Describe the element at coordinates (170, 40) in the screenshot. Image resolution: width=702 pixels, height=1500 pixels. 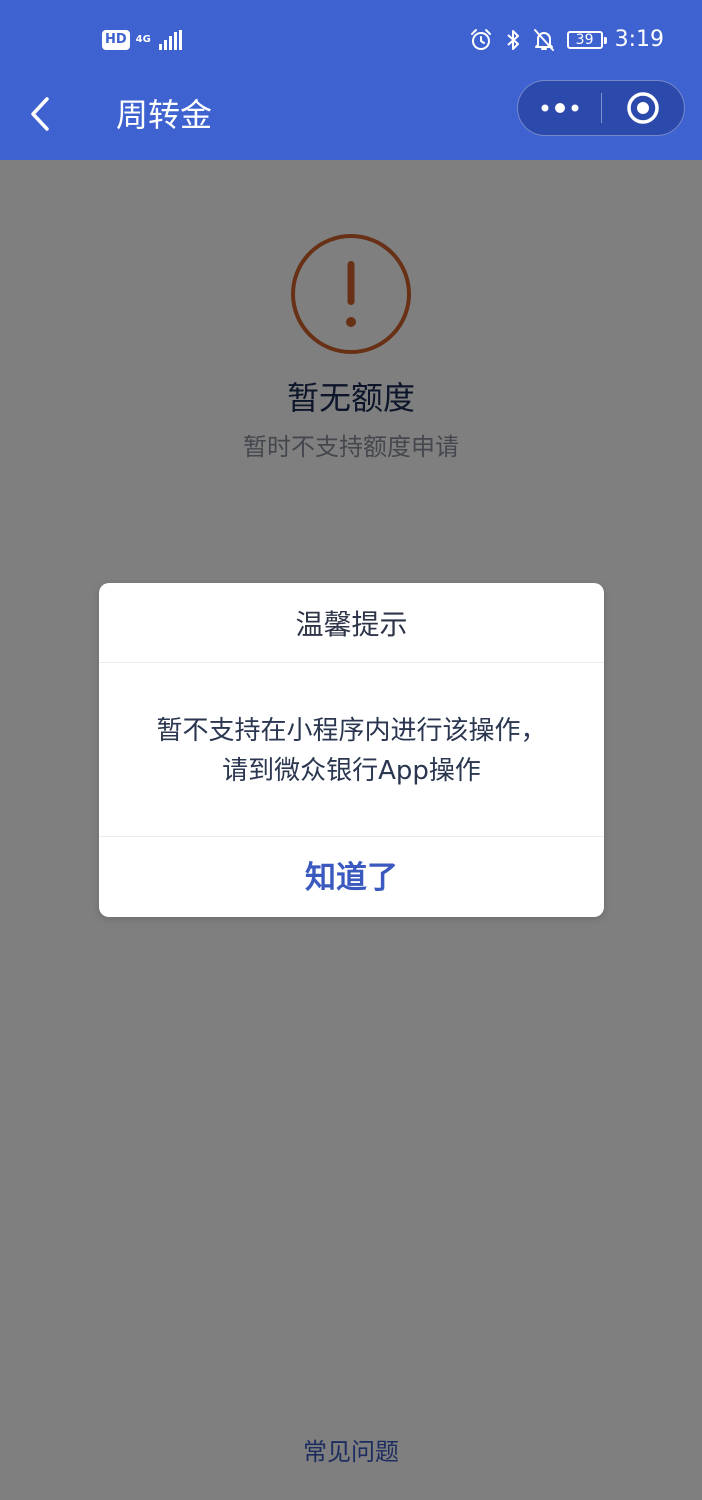
I see `signal-icon` at that location.